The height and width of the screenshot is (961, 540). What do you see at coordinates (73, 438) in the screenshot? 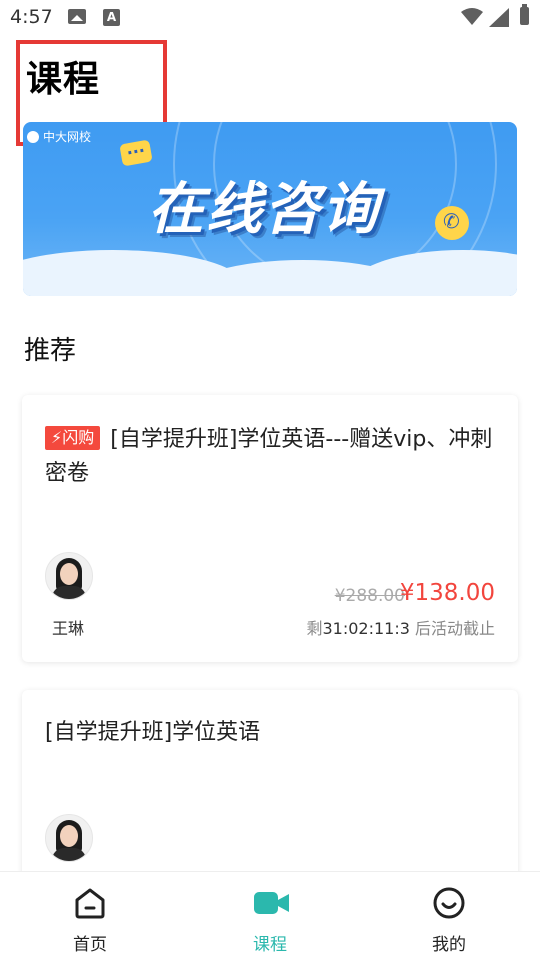
I see `flash-sale-badge: ⚡闪购` at bounding box center [73, 438].